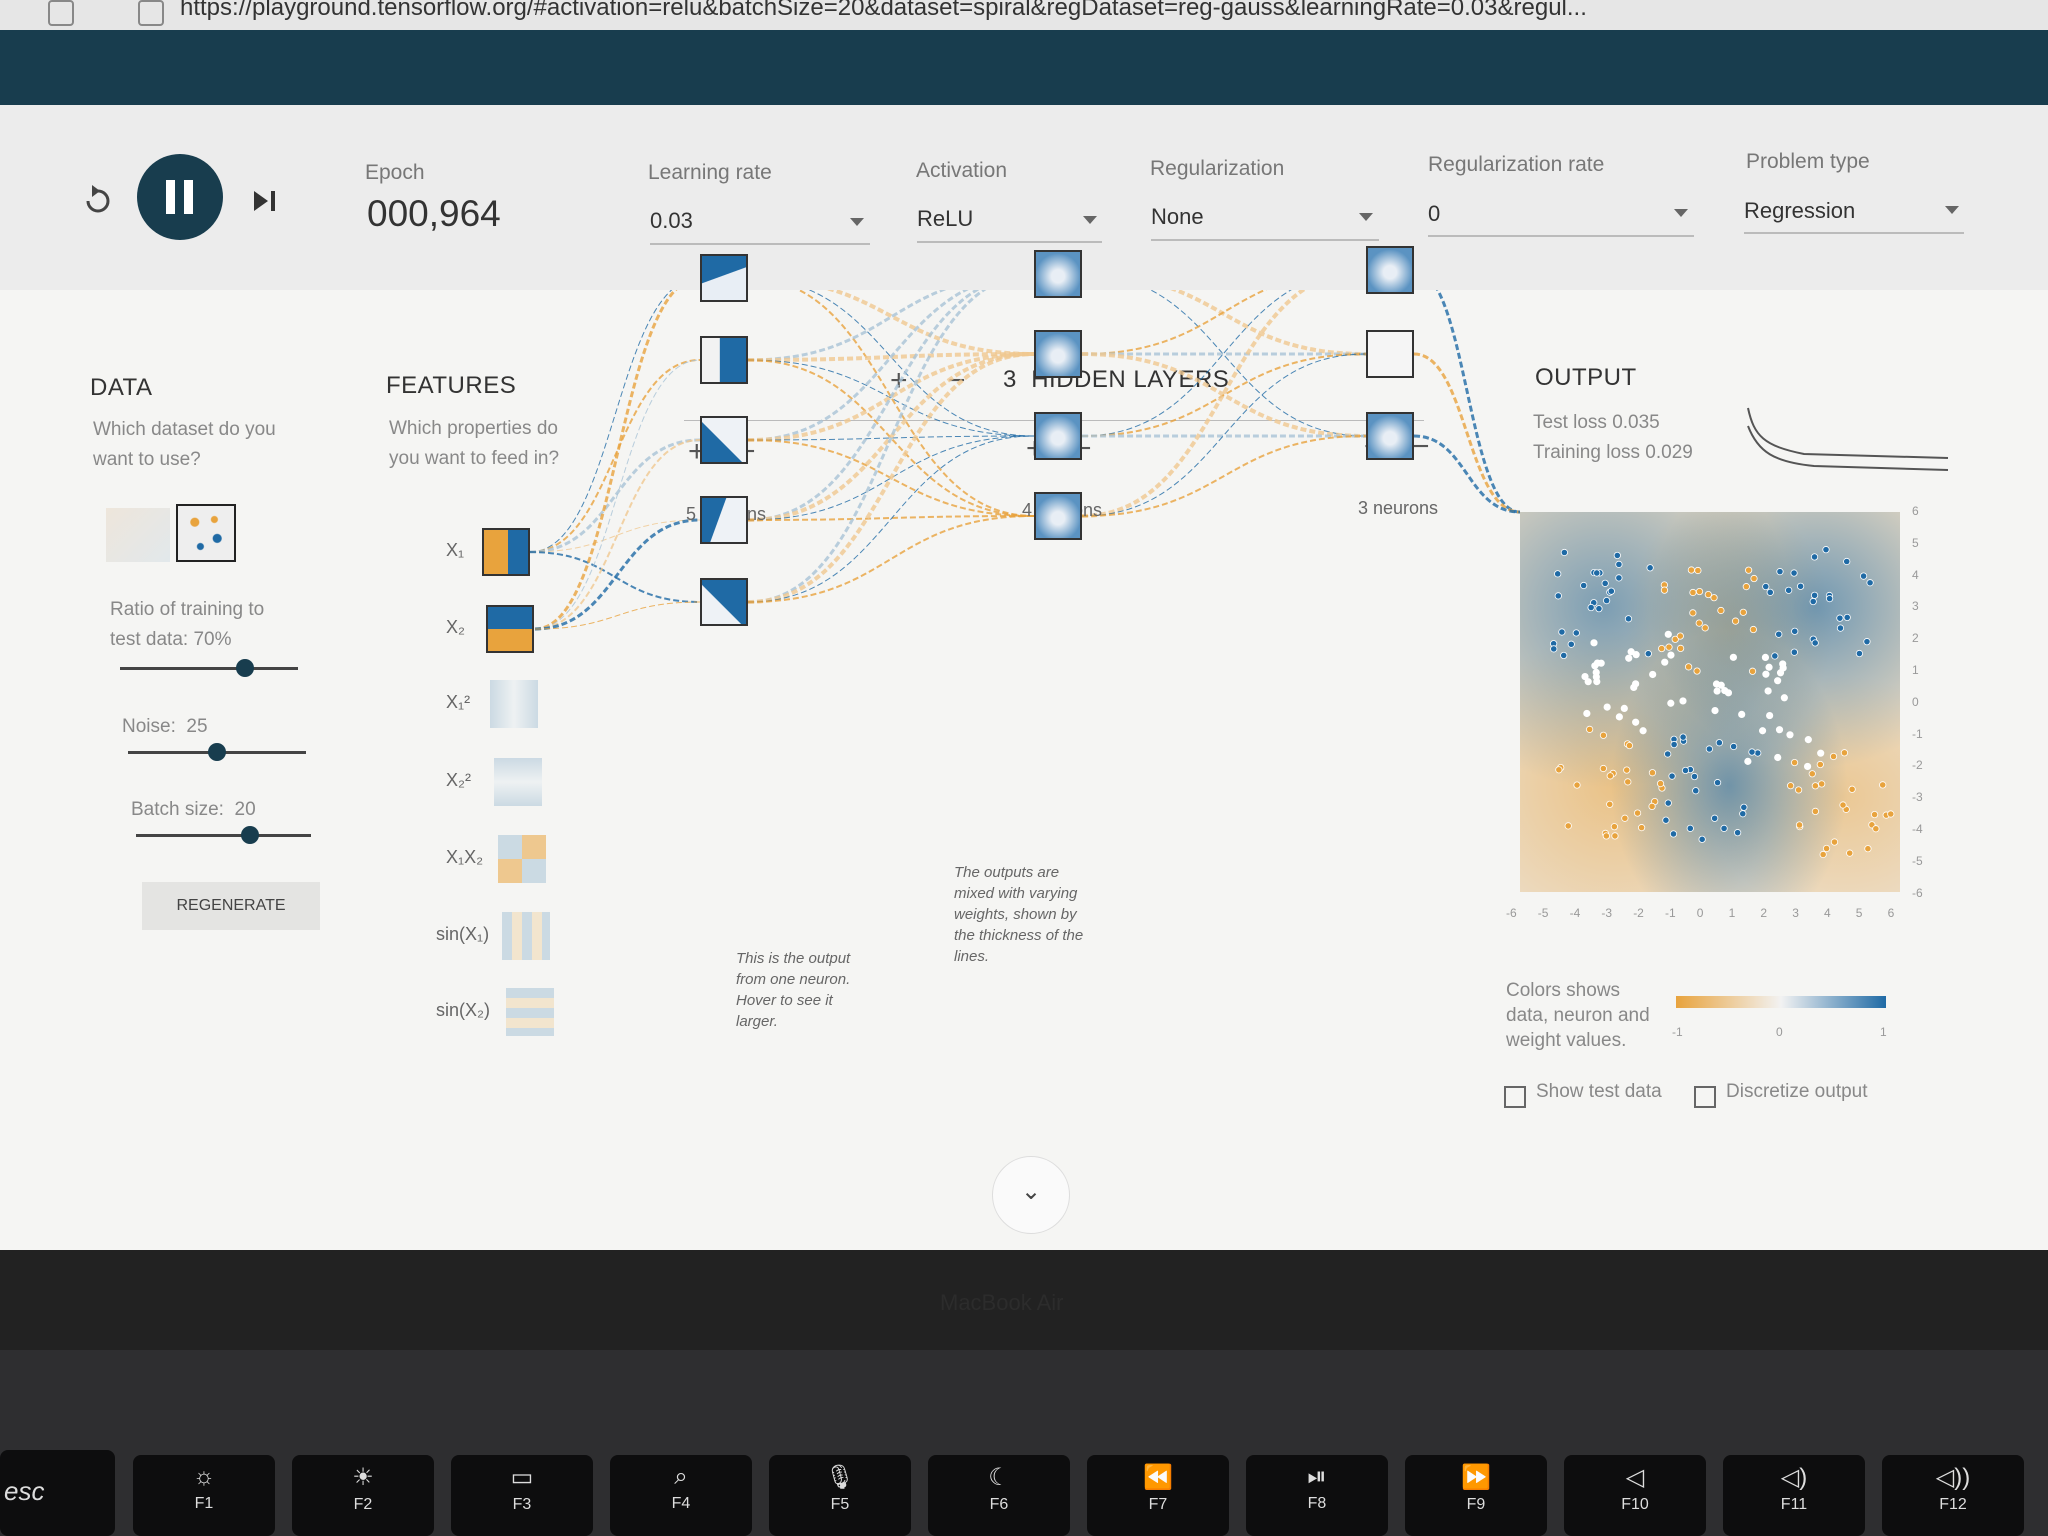  I want to click on x-tick: 4, so click(1827, 913).